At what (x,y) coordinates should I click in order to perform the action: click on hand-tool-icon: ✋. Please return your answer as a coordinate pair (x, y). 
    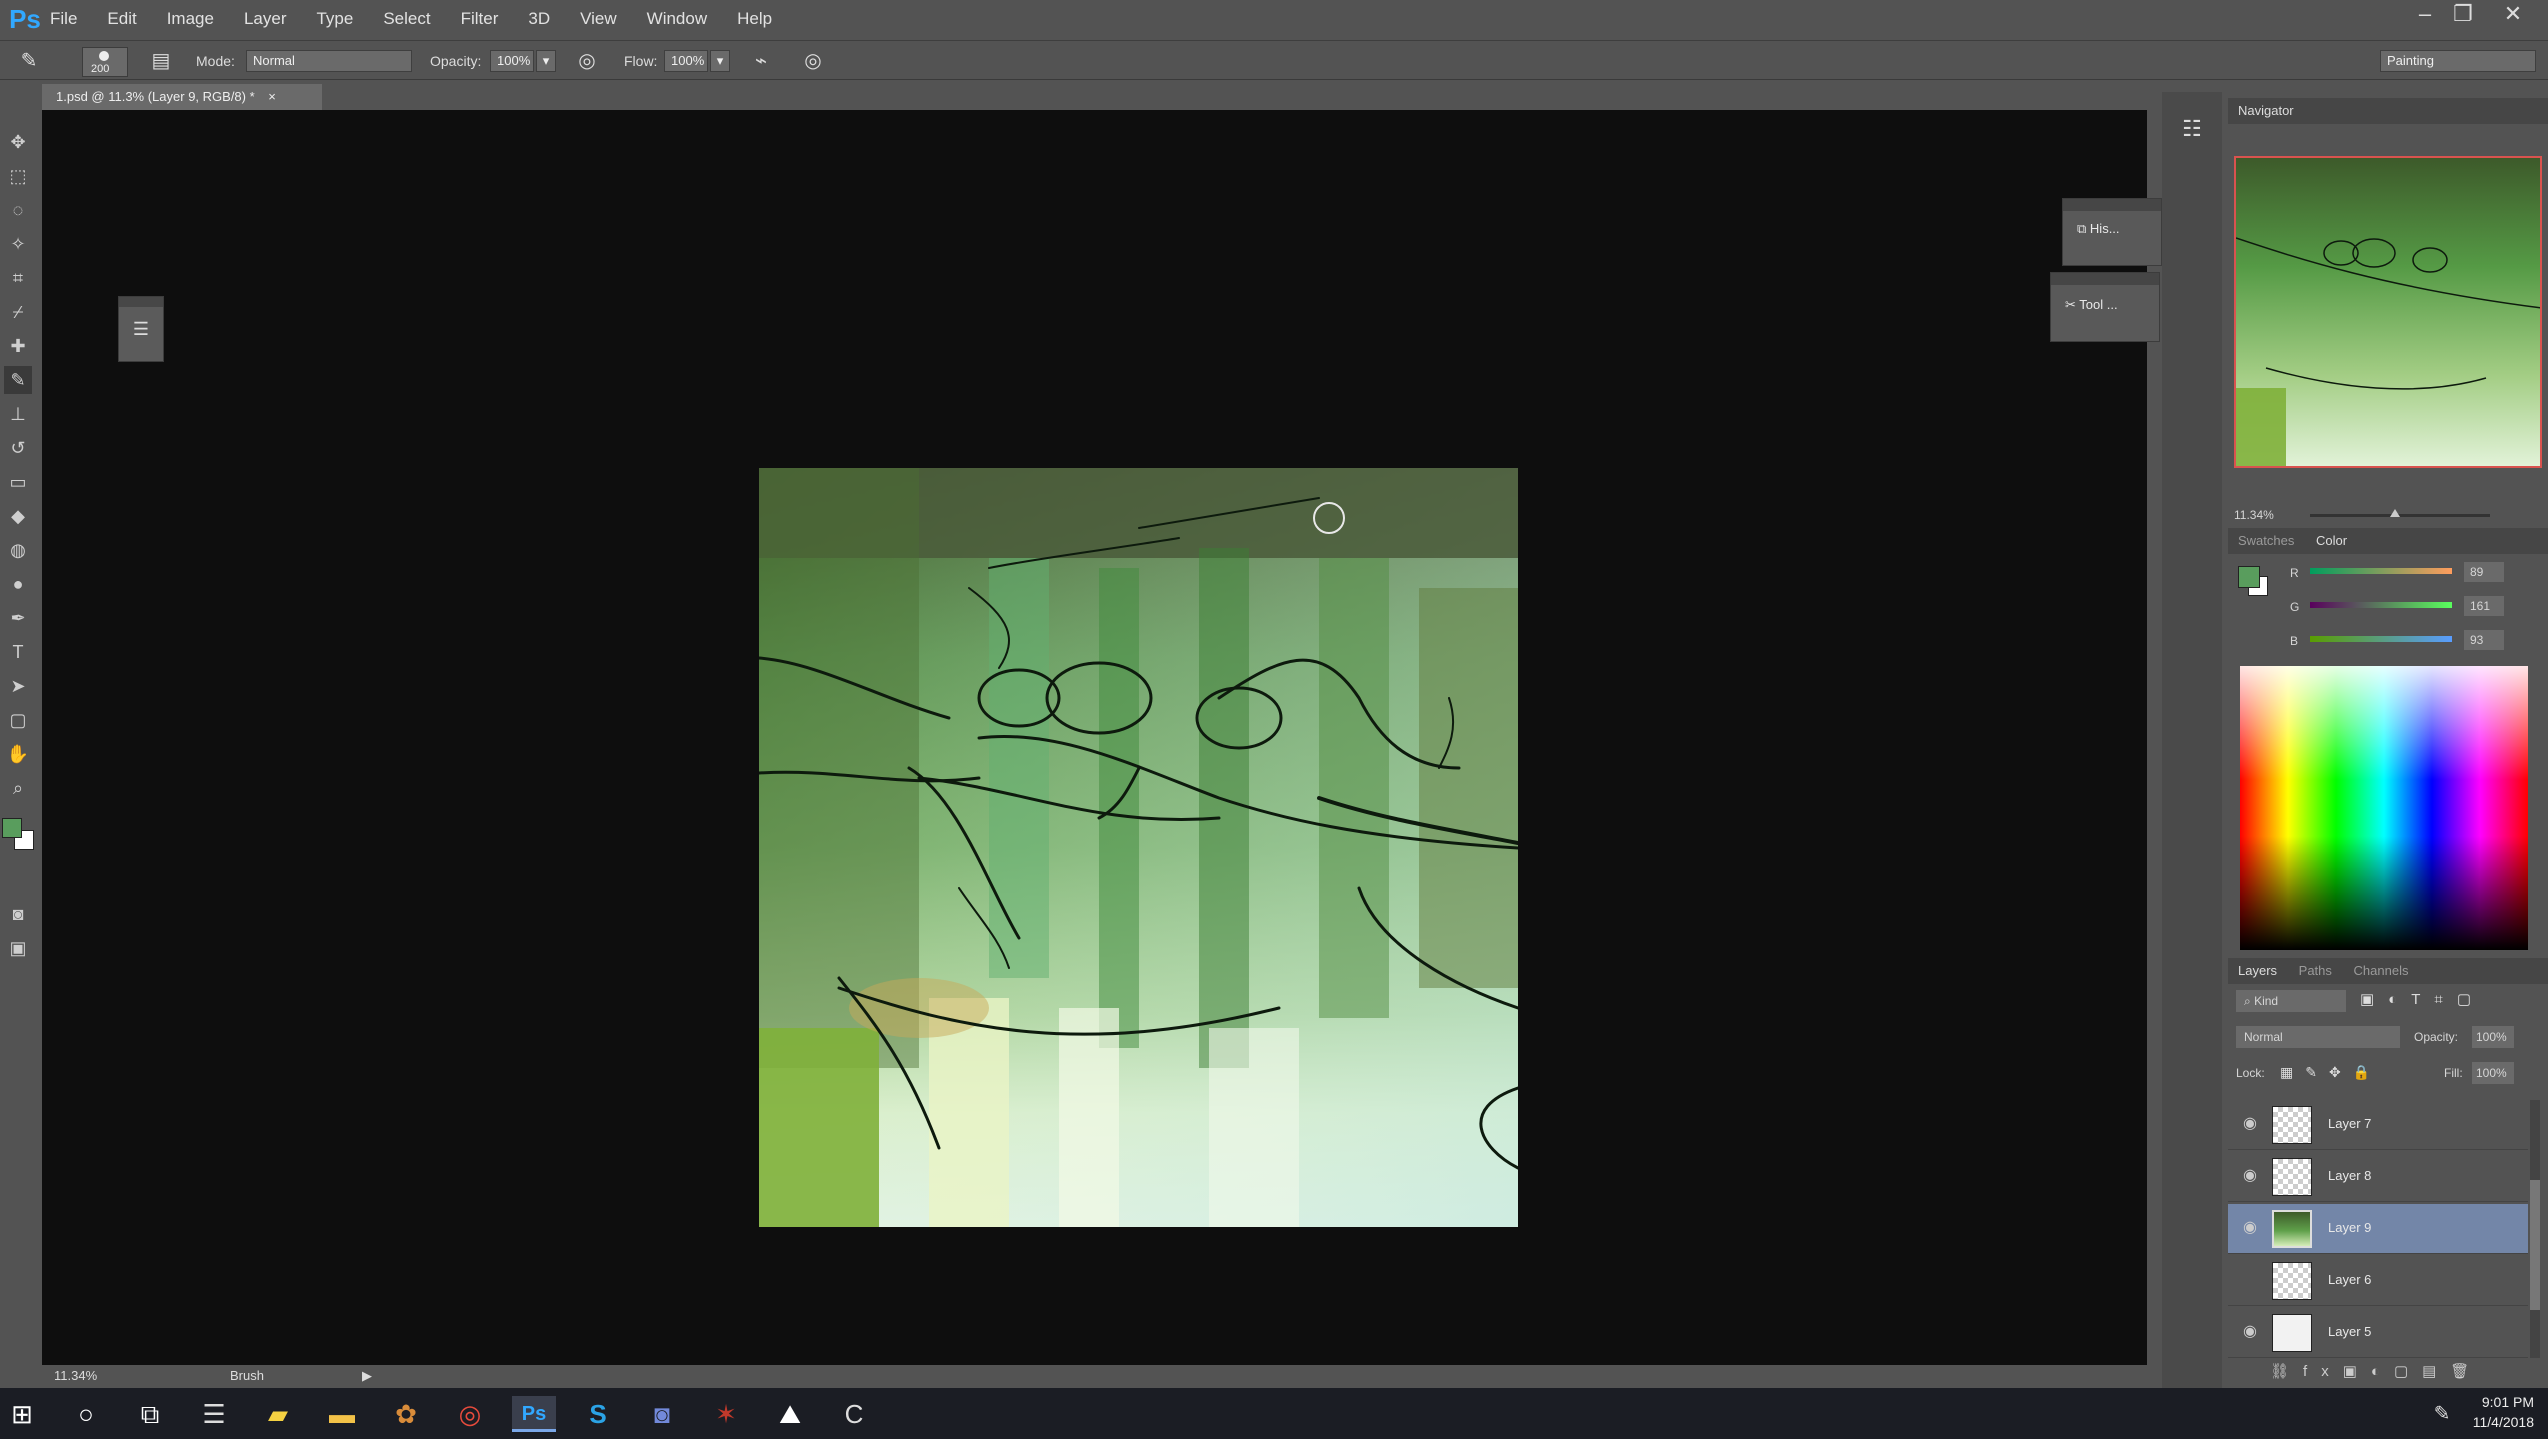
    Looking at the image, I should click on (18, 754).